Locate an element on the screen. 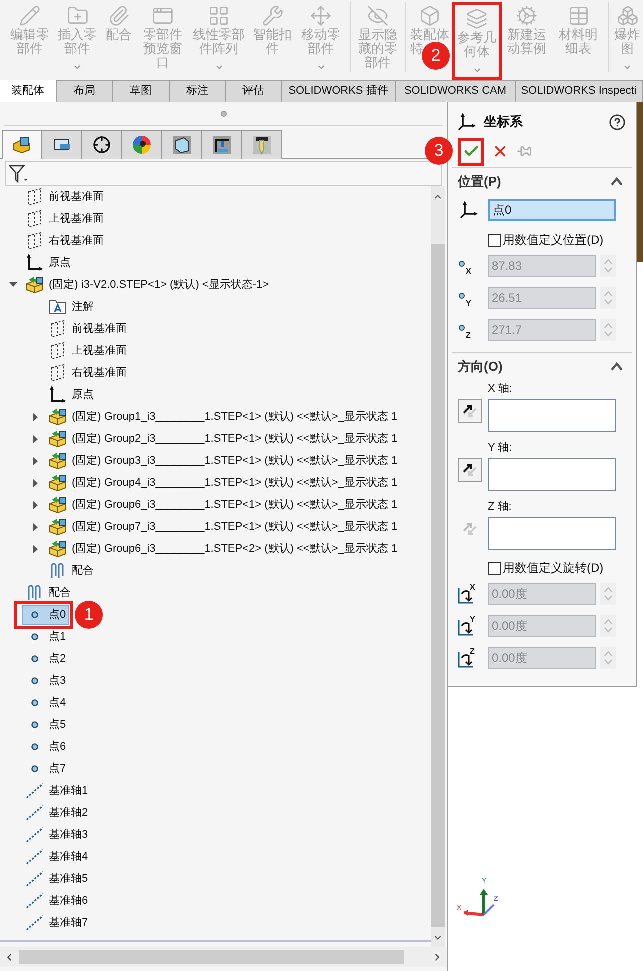 This screenshot has height=971, width=643. axis-label: Y 轴: is located at coordinates (500, 448).